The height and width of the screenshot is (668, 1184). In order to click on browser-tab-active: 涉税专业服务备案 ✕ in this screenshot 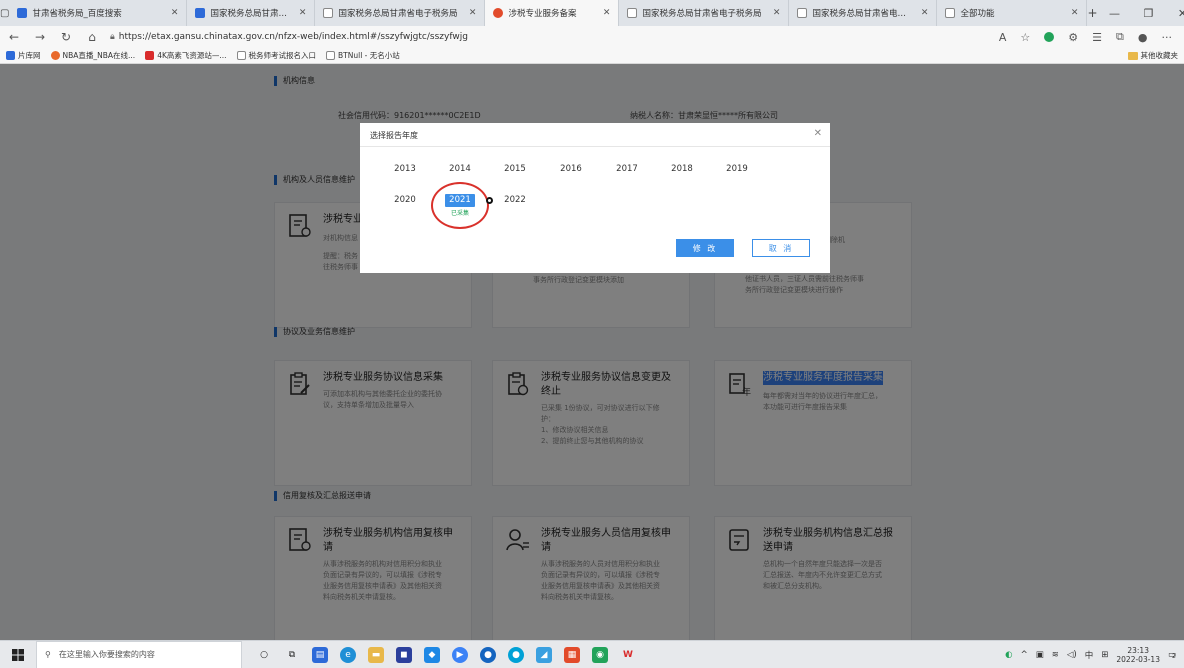, I will do `click(552, 13)`.